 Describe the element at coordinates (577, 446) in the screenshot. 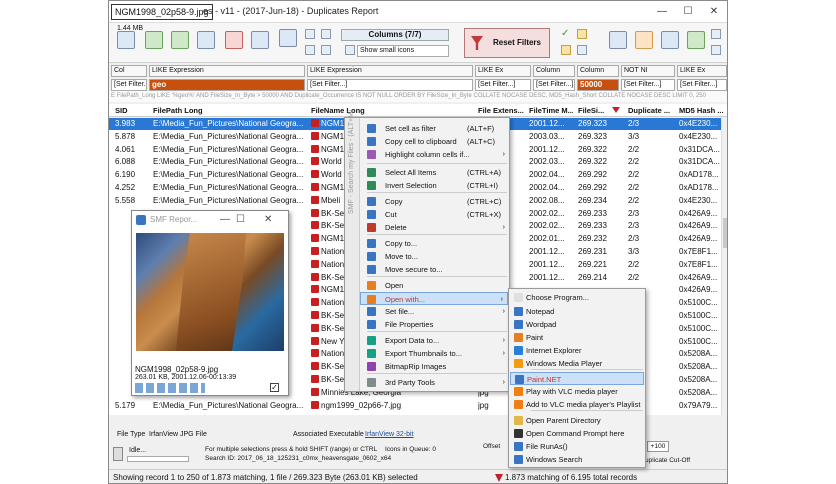

I see `submenu-item-file-runas: File RunAs()` at that location.